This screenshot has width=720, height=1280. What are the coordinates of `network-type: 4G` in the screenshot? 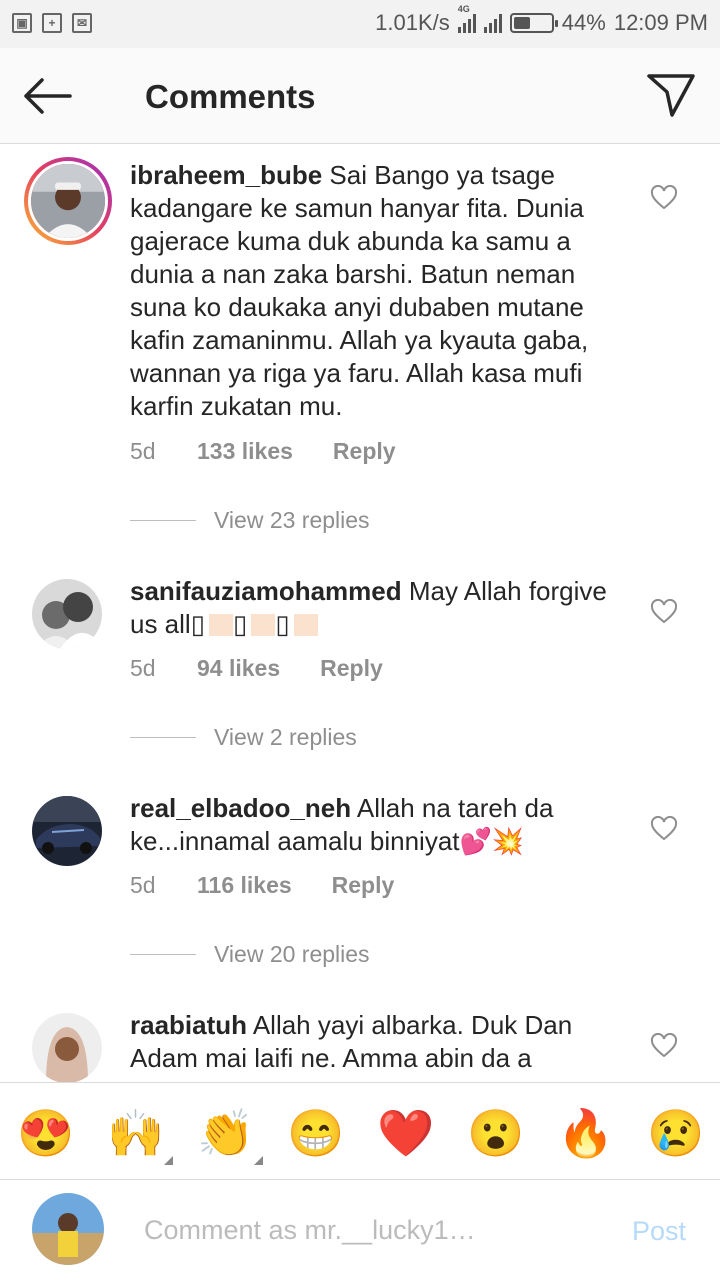 It's located at (463, 9).